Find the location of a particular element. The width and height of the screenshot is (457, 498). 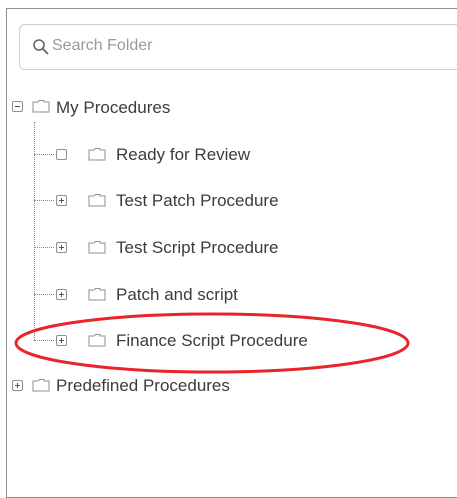

tree-node-test-script-procedure: Test Script Procedure is located at coordinates (165, 248).